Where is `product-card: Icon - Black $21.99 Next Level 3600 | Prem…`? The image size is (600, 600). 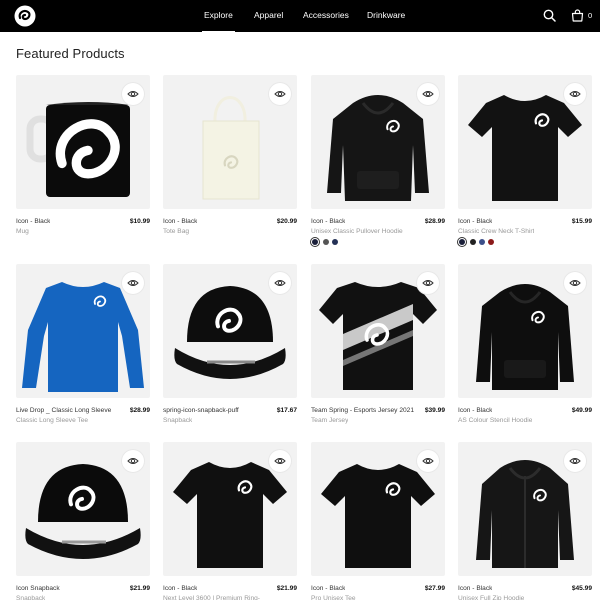 product-card: Icon - Black $21.99 Next Level 3600 | Prem… is located at coordinates (230, 521).